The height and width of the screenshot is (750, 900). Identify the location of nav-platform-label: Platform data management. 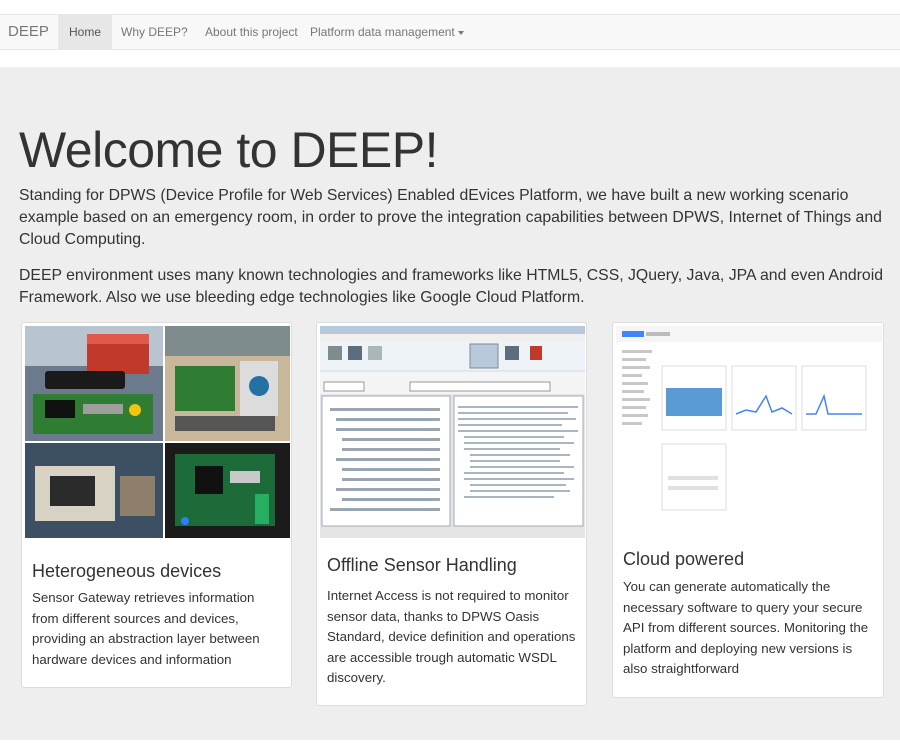
(382, 32).